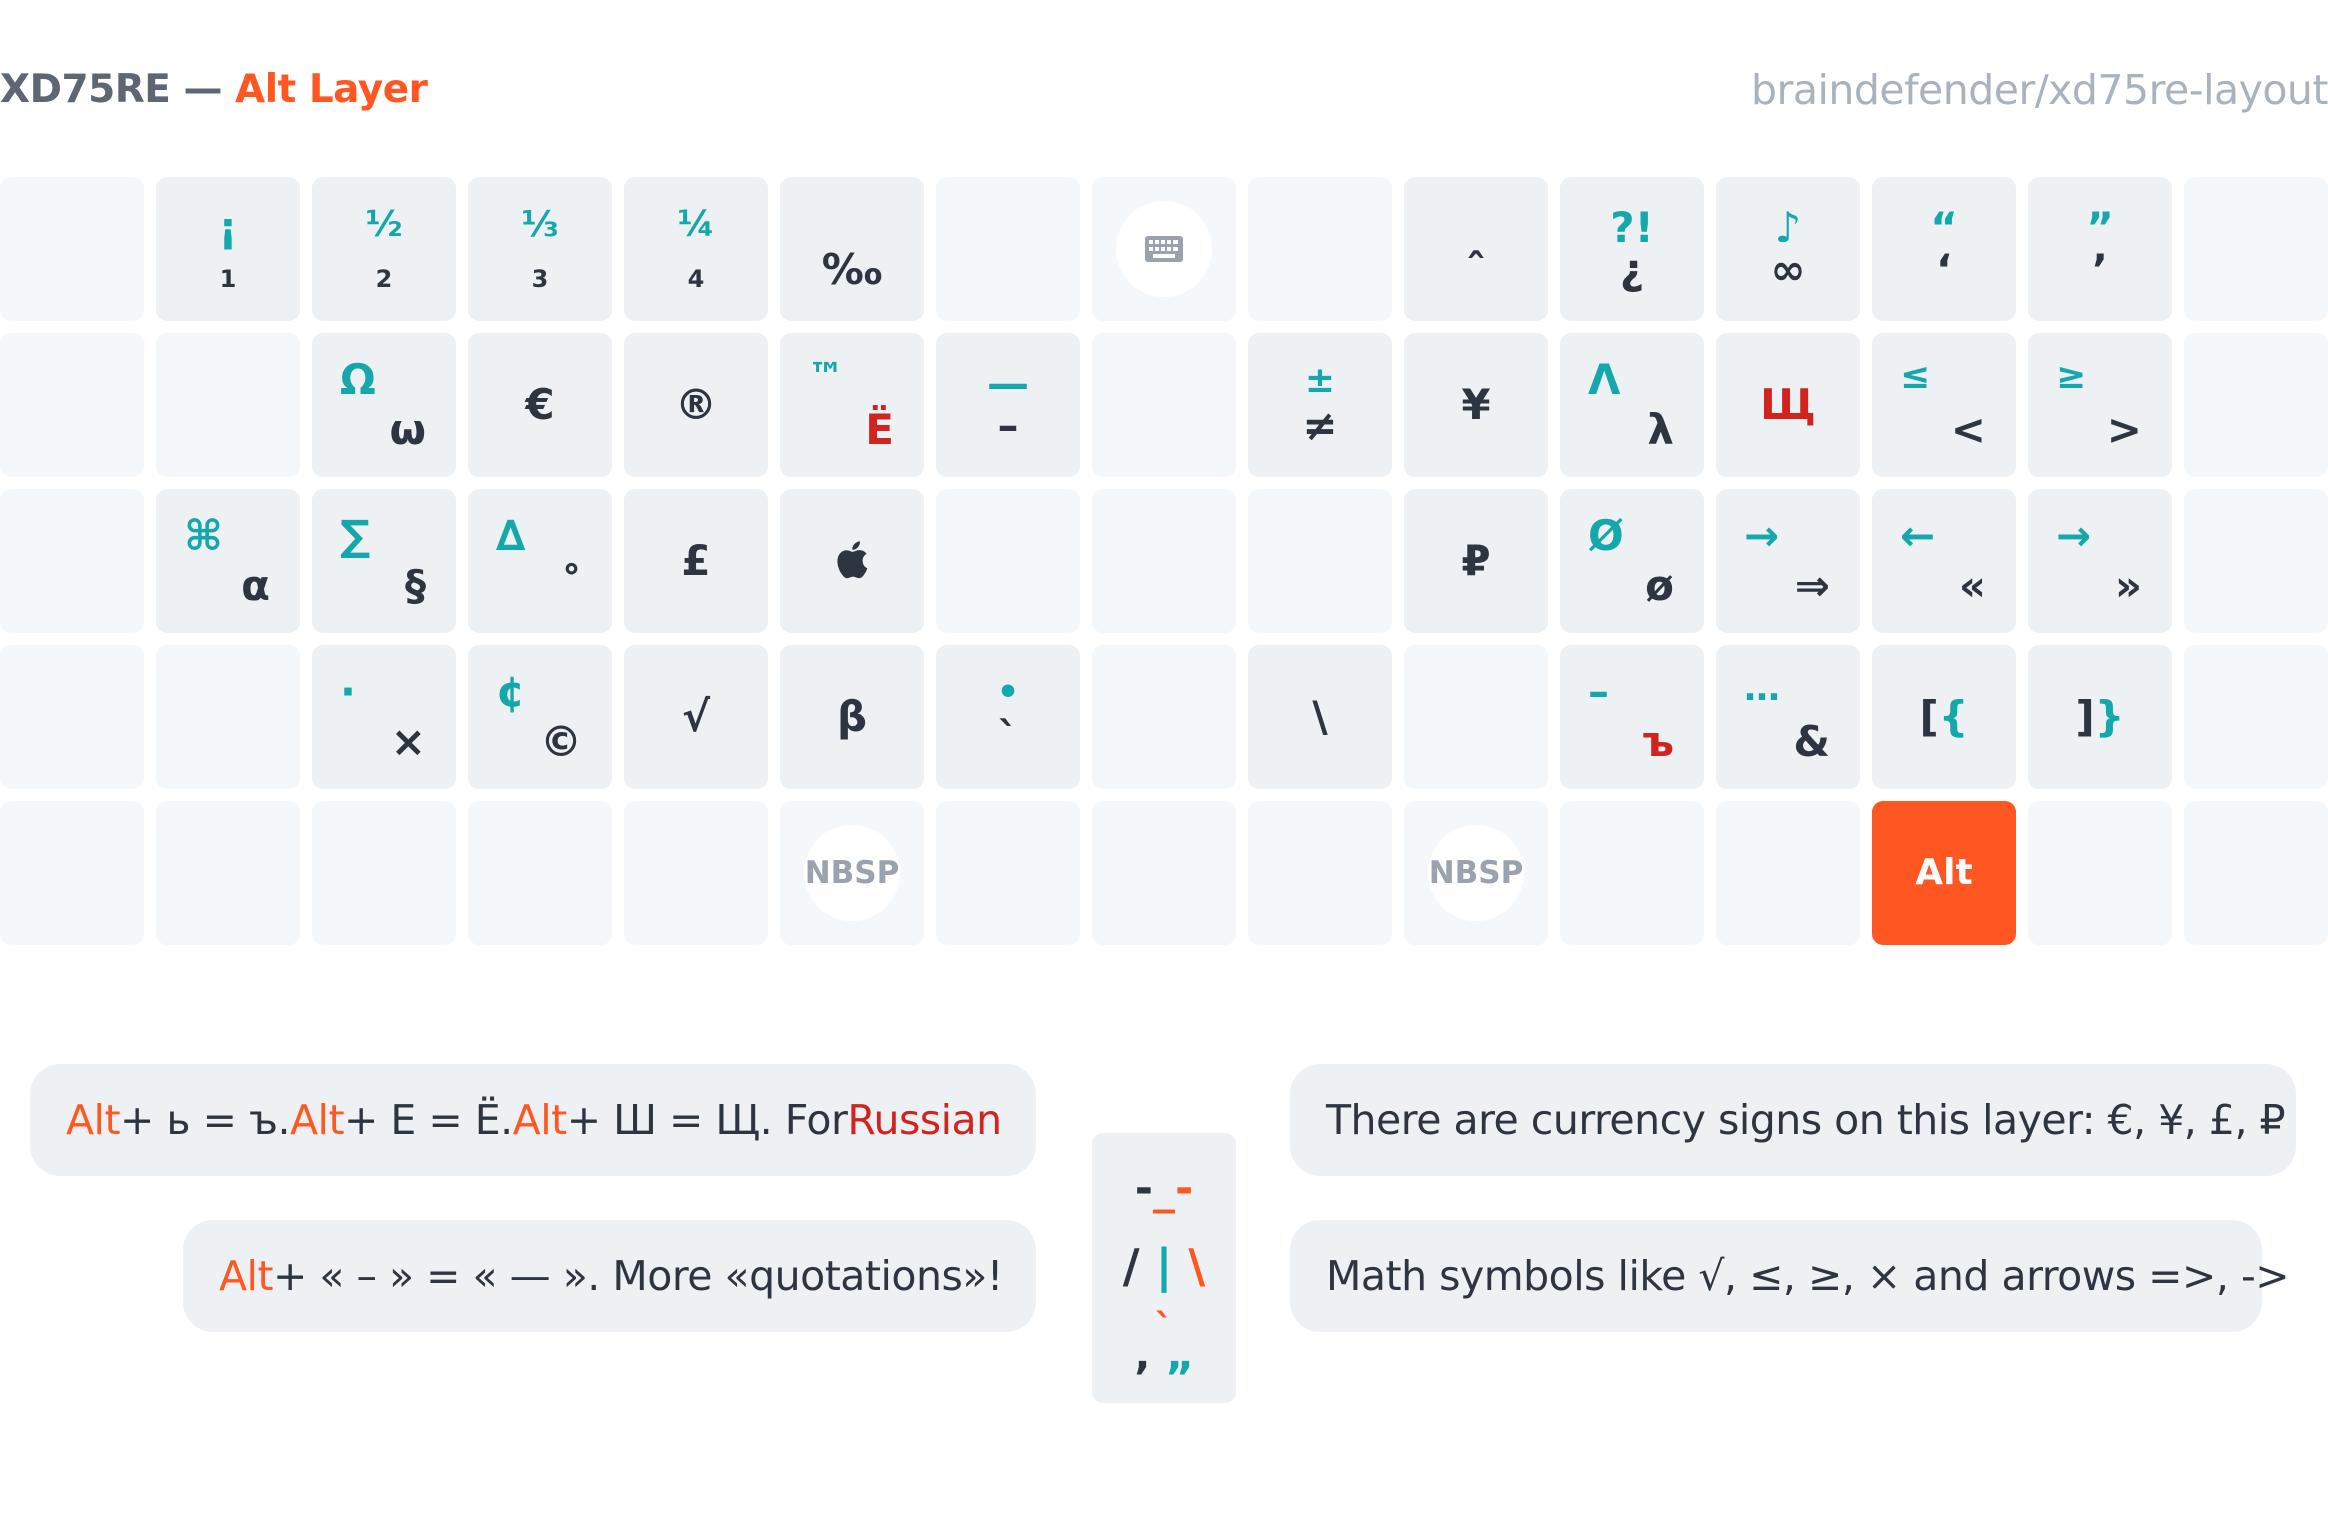 This screenshot has width=2328, height=1524. What do you see at coordinates (228, 873) in the screenshot?
I see `key-r5-c2` at bounding box center [228, 873].